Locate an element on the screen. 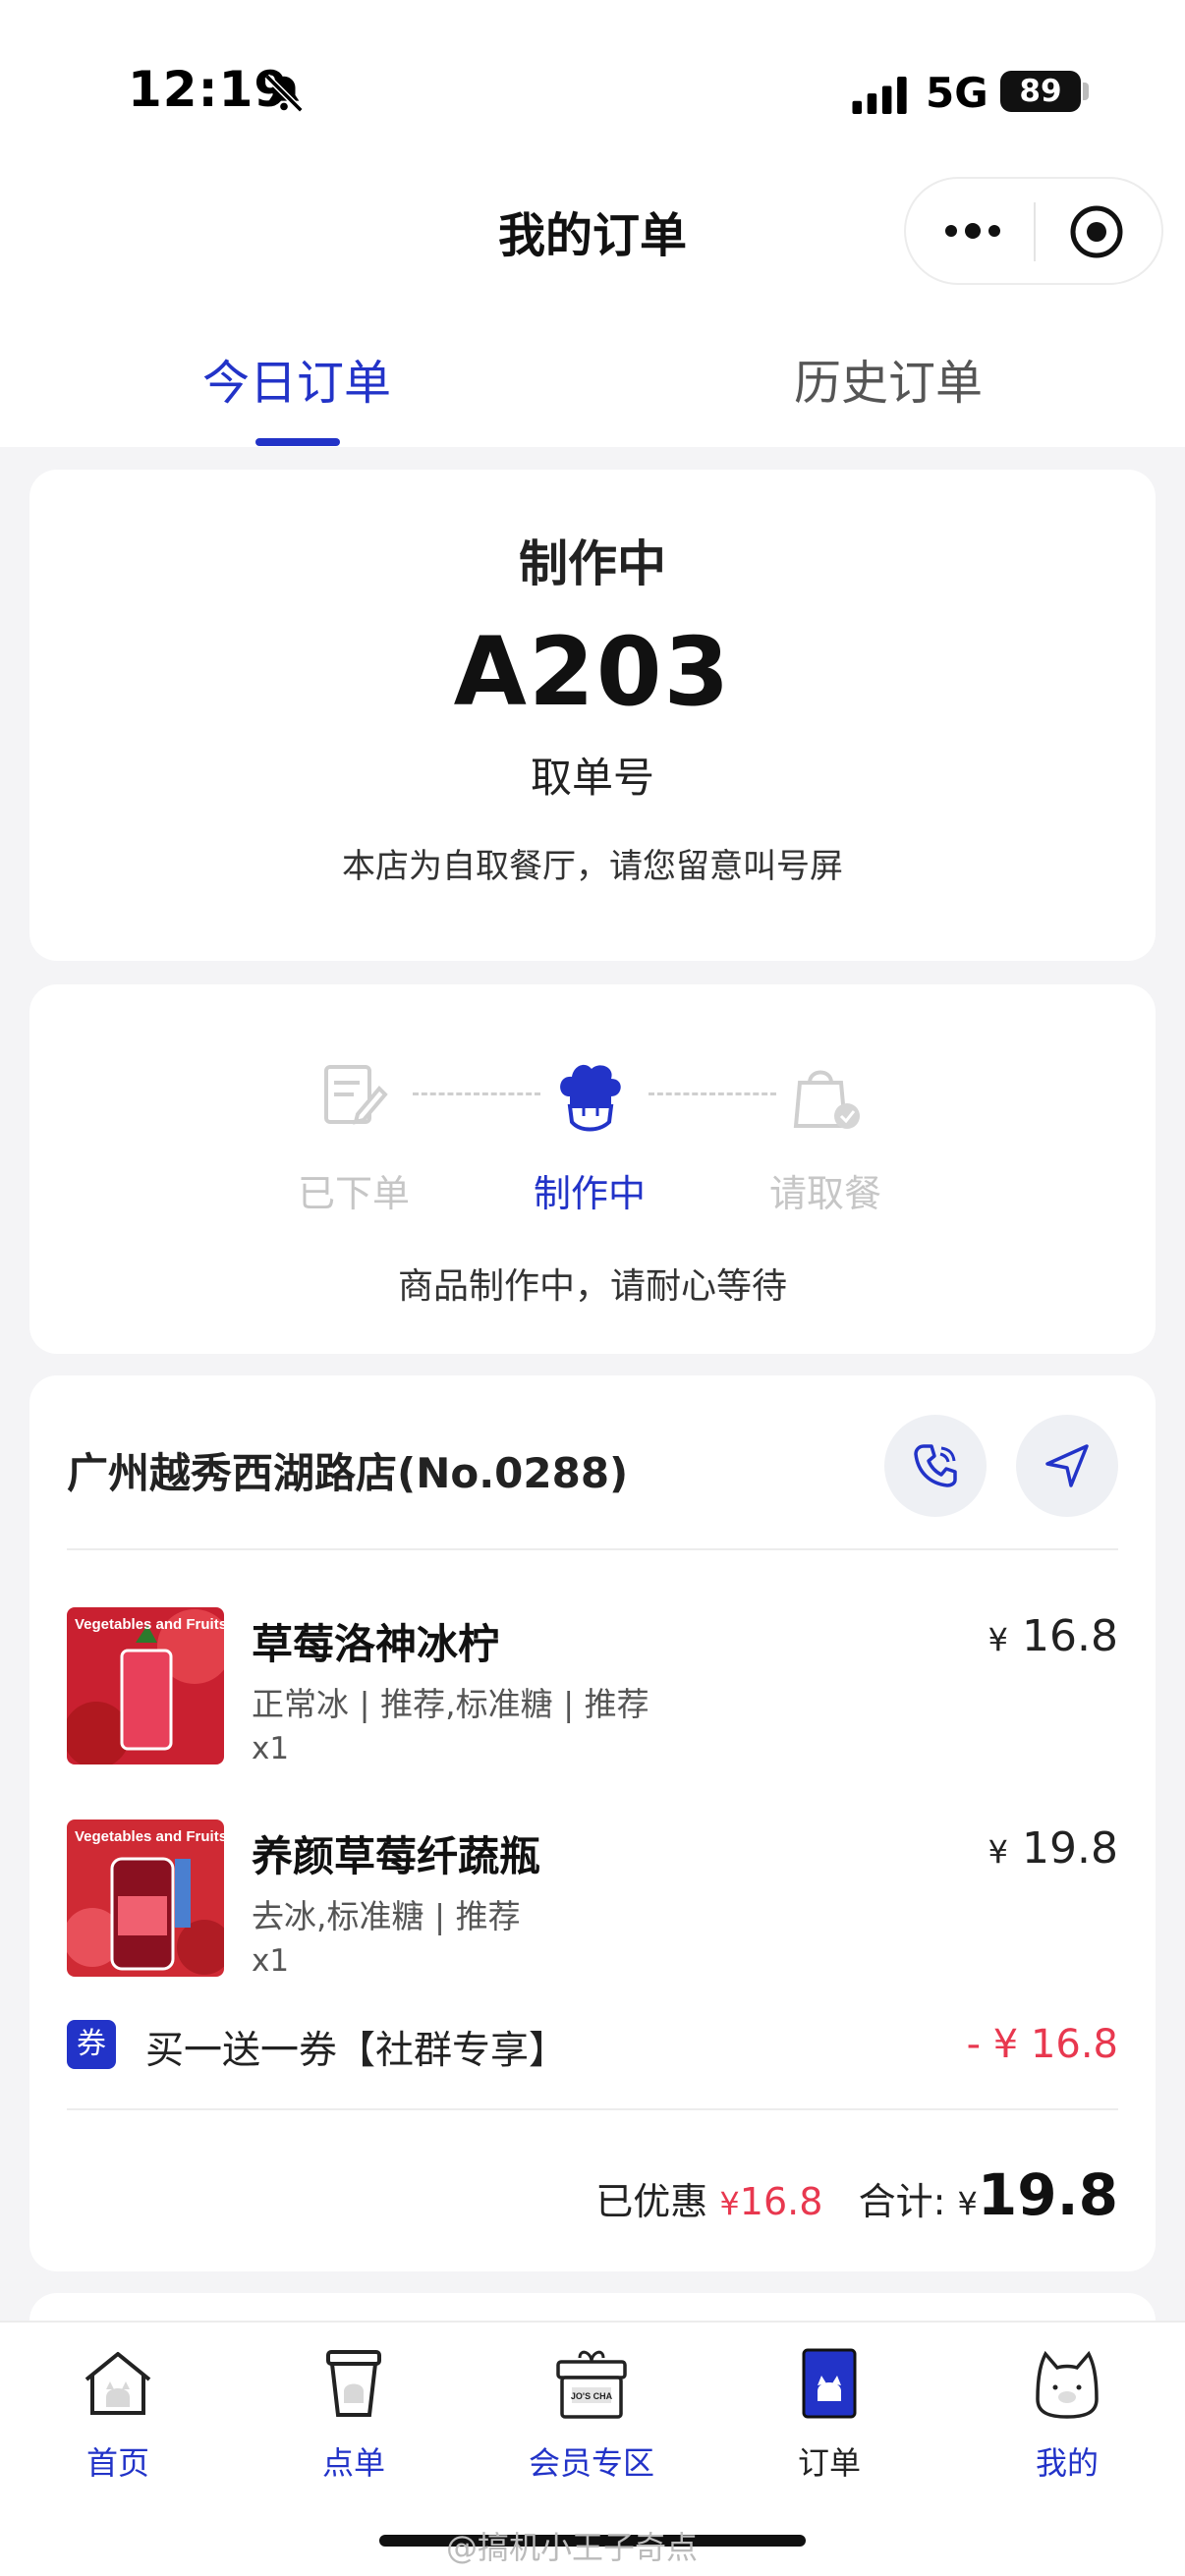 The width and height of the screenshot is (1185, 2576). box-text: JO'S CHA is located at coordinates (592, 2396).